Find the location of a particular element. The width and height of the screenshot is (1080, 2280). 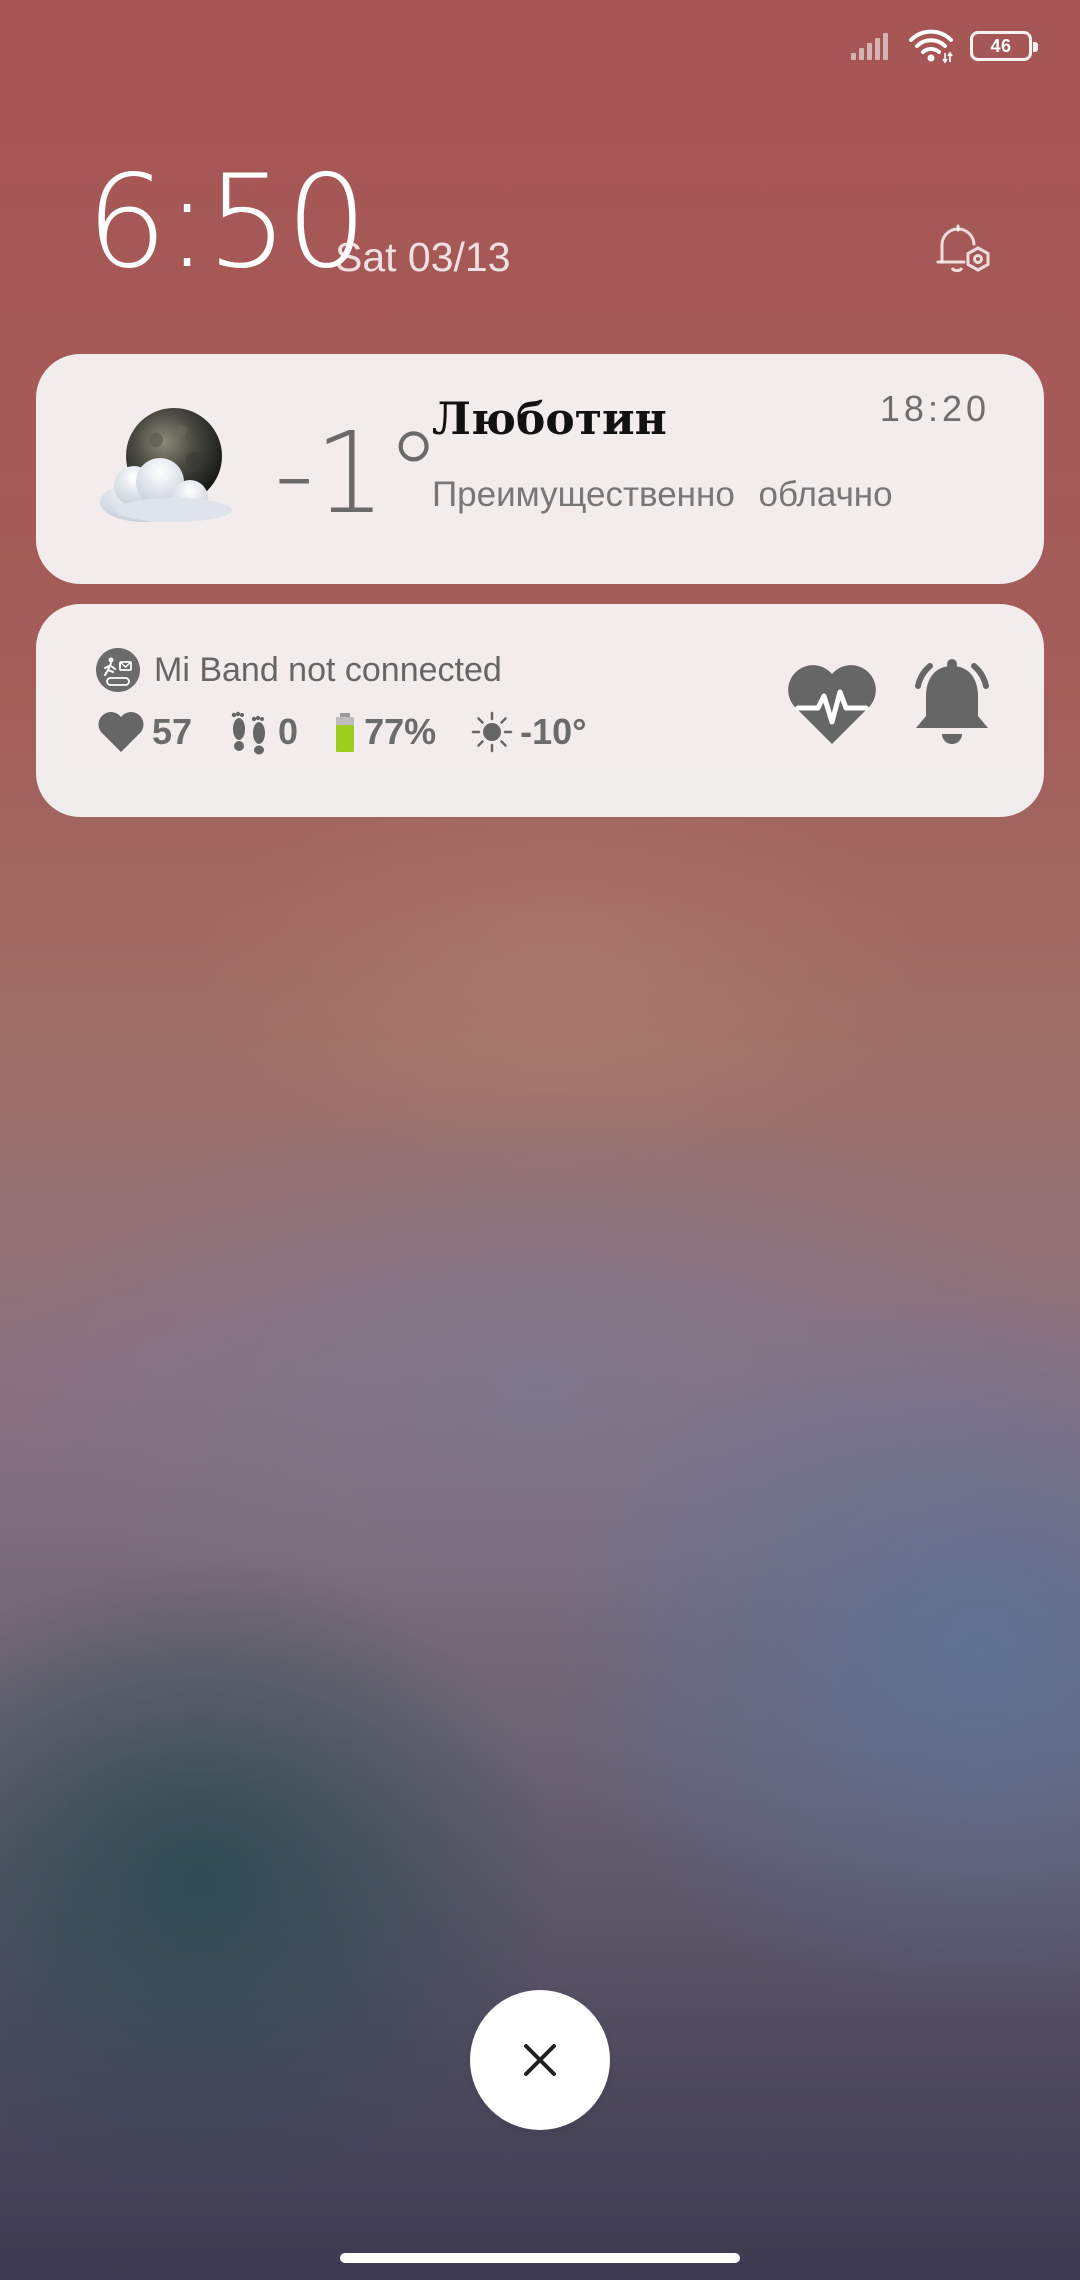

weather-condition: Преимущественно облачно is located at coordinates (662, 494).